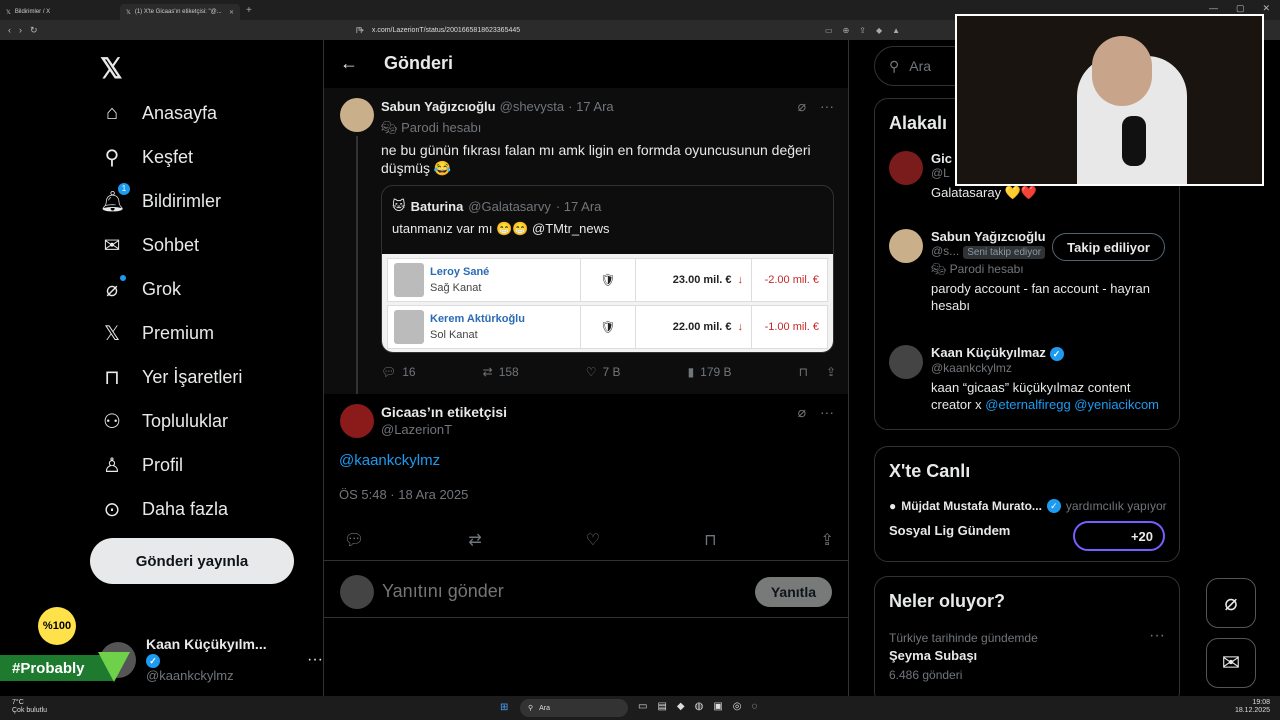 The image size is (1280, 720). I want to click on tweet-timestamp: ÖS 5:48 · 18 Ara 2025, so click(403, 494).